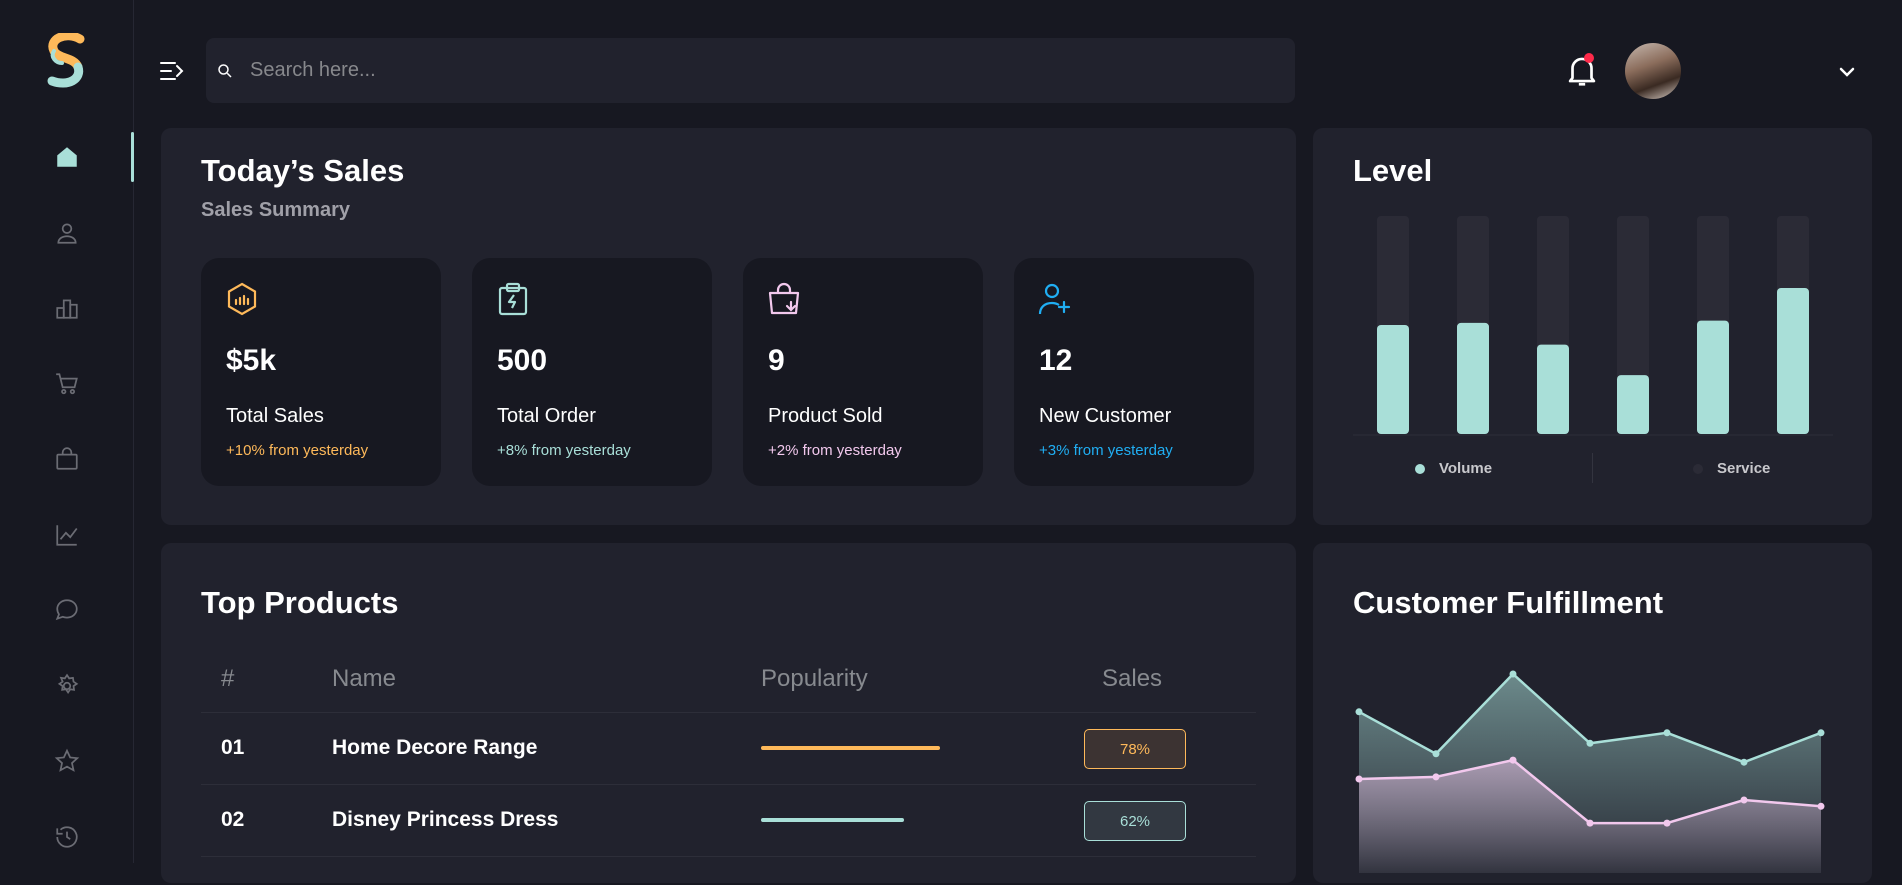 The width and height of the screenshot is (1902, 885). I want to click on home-icon, so click(67, 157).